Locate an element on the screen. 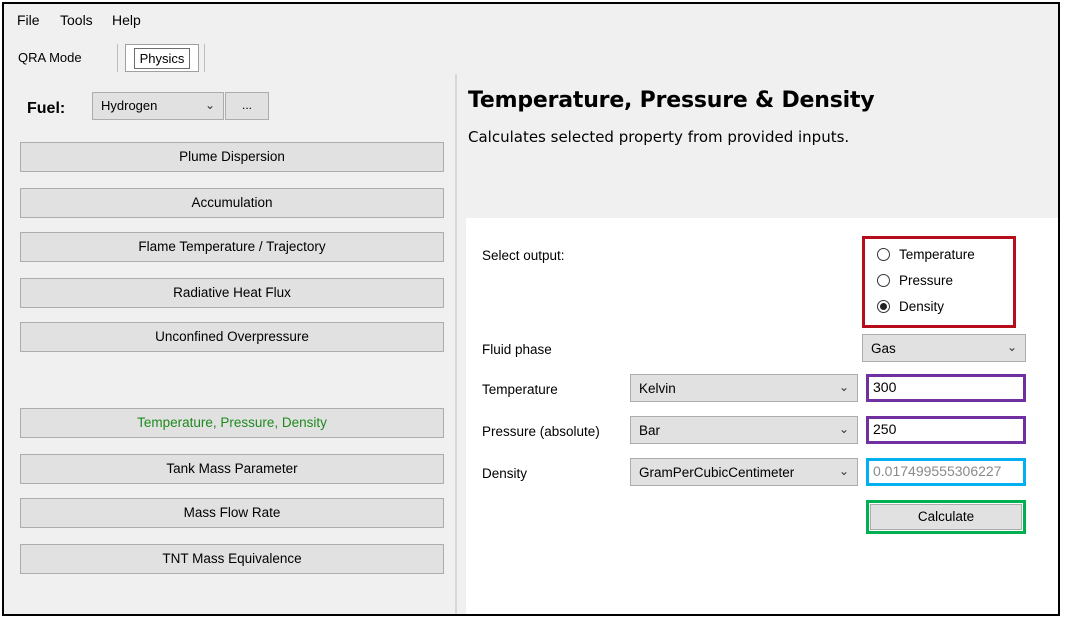 This screenshot has width=1066, height=623. density-unit-select: GramPerCubicCentimeter ⌄ is located at coordinates (744, 472).